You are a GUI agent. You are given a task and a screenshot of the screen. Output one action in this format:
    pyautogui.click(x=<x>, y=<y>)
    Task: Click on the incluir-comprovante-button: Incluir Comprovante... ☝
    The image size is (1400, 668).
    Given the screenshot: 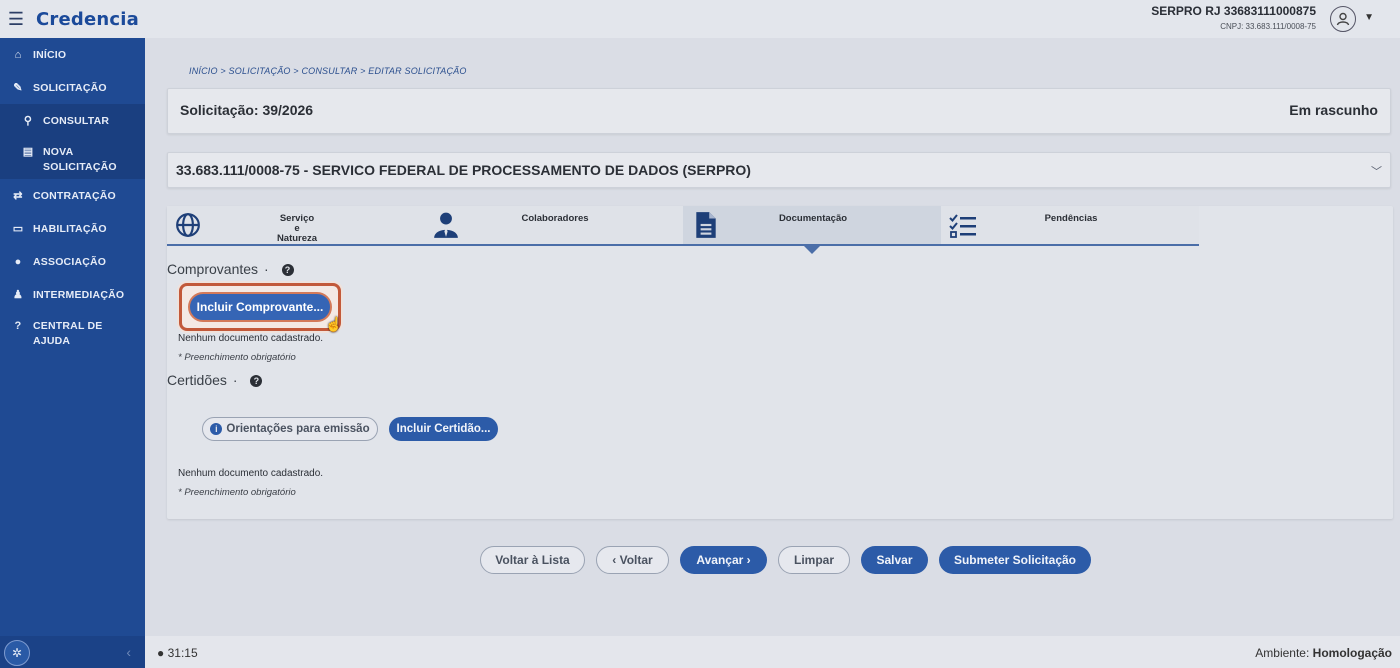 What is the action you would take?
    pyautogui.click(x=265, y=312)
    